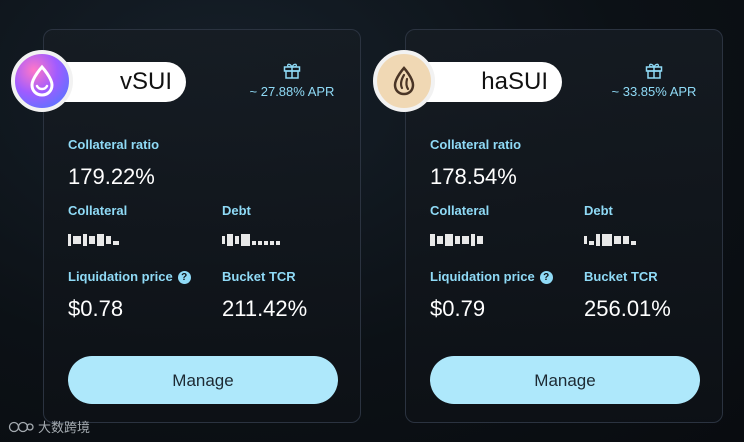 Image resolution: width=744 pixels, height=442 pixels. What do you see at coordinates (514, 81) in the screenshot?
I see `token-name: haSUI` at bounding box center [514, 81].